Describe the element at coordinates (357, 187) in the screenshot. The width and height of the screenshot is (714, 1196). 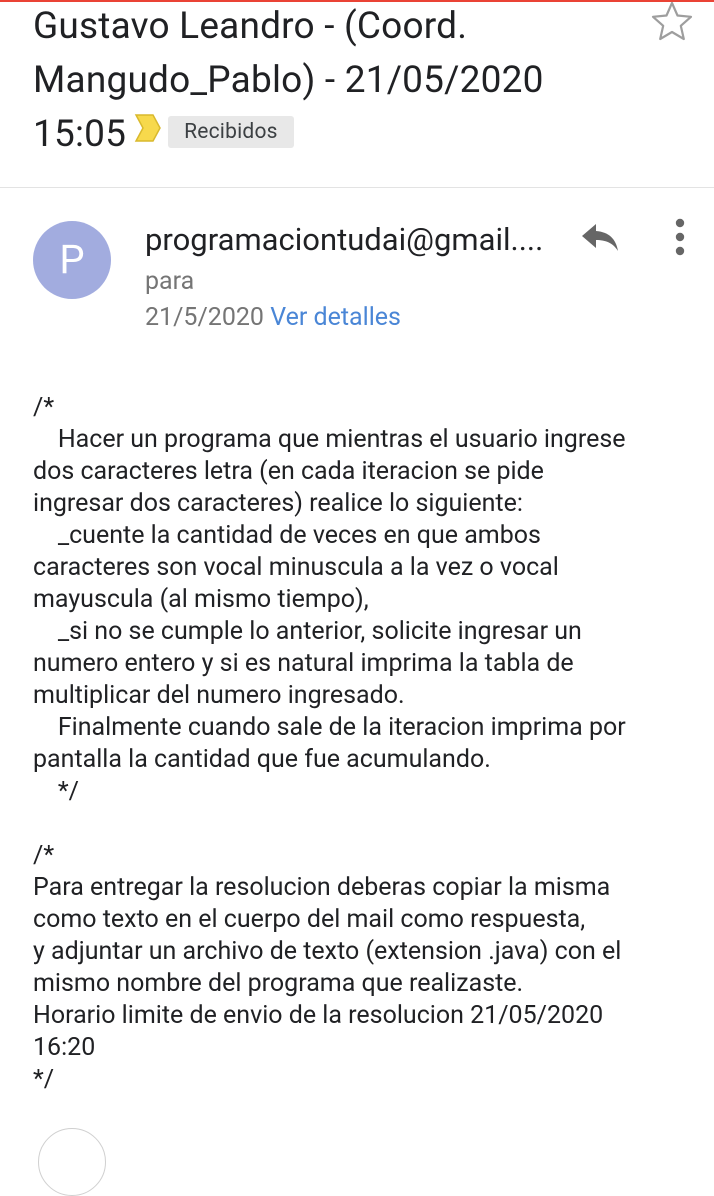
I see `header-divider` at that location.